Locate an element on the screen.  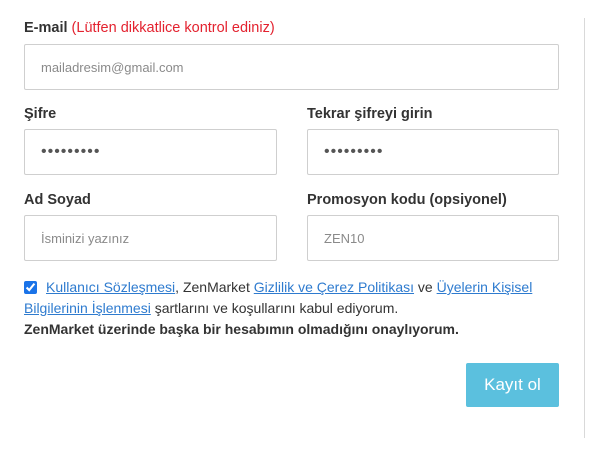
fullname-input is located at coordinates (150, 238).